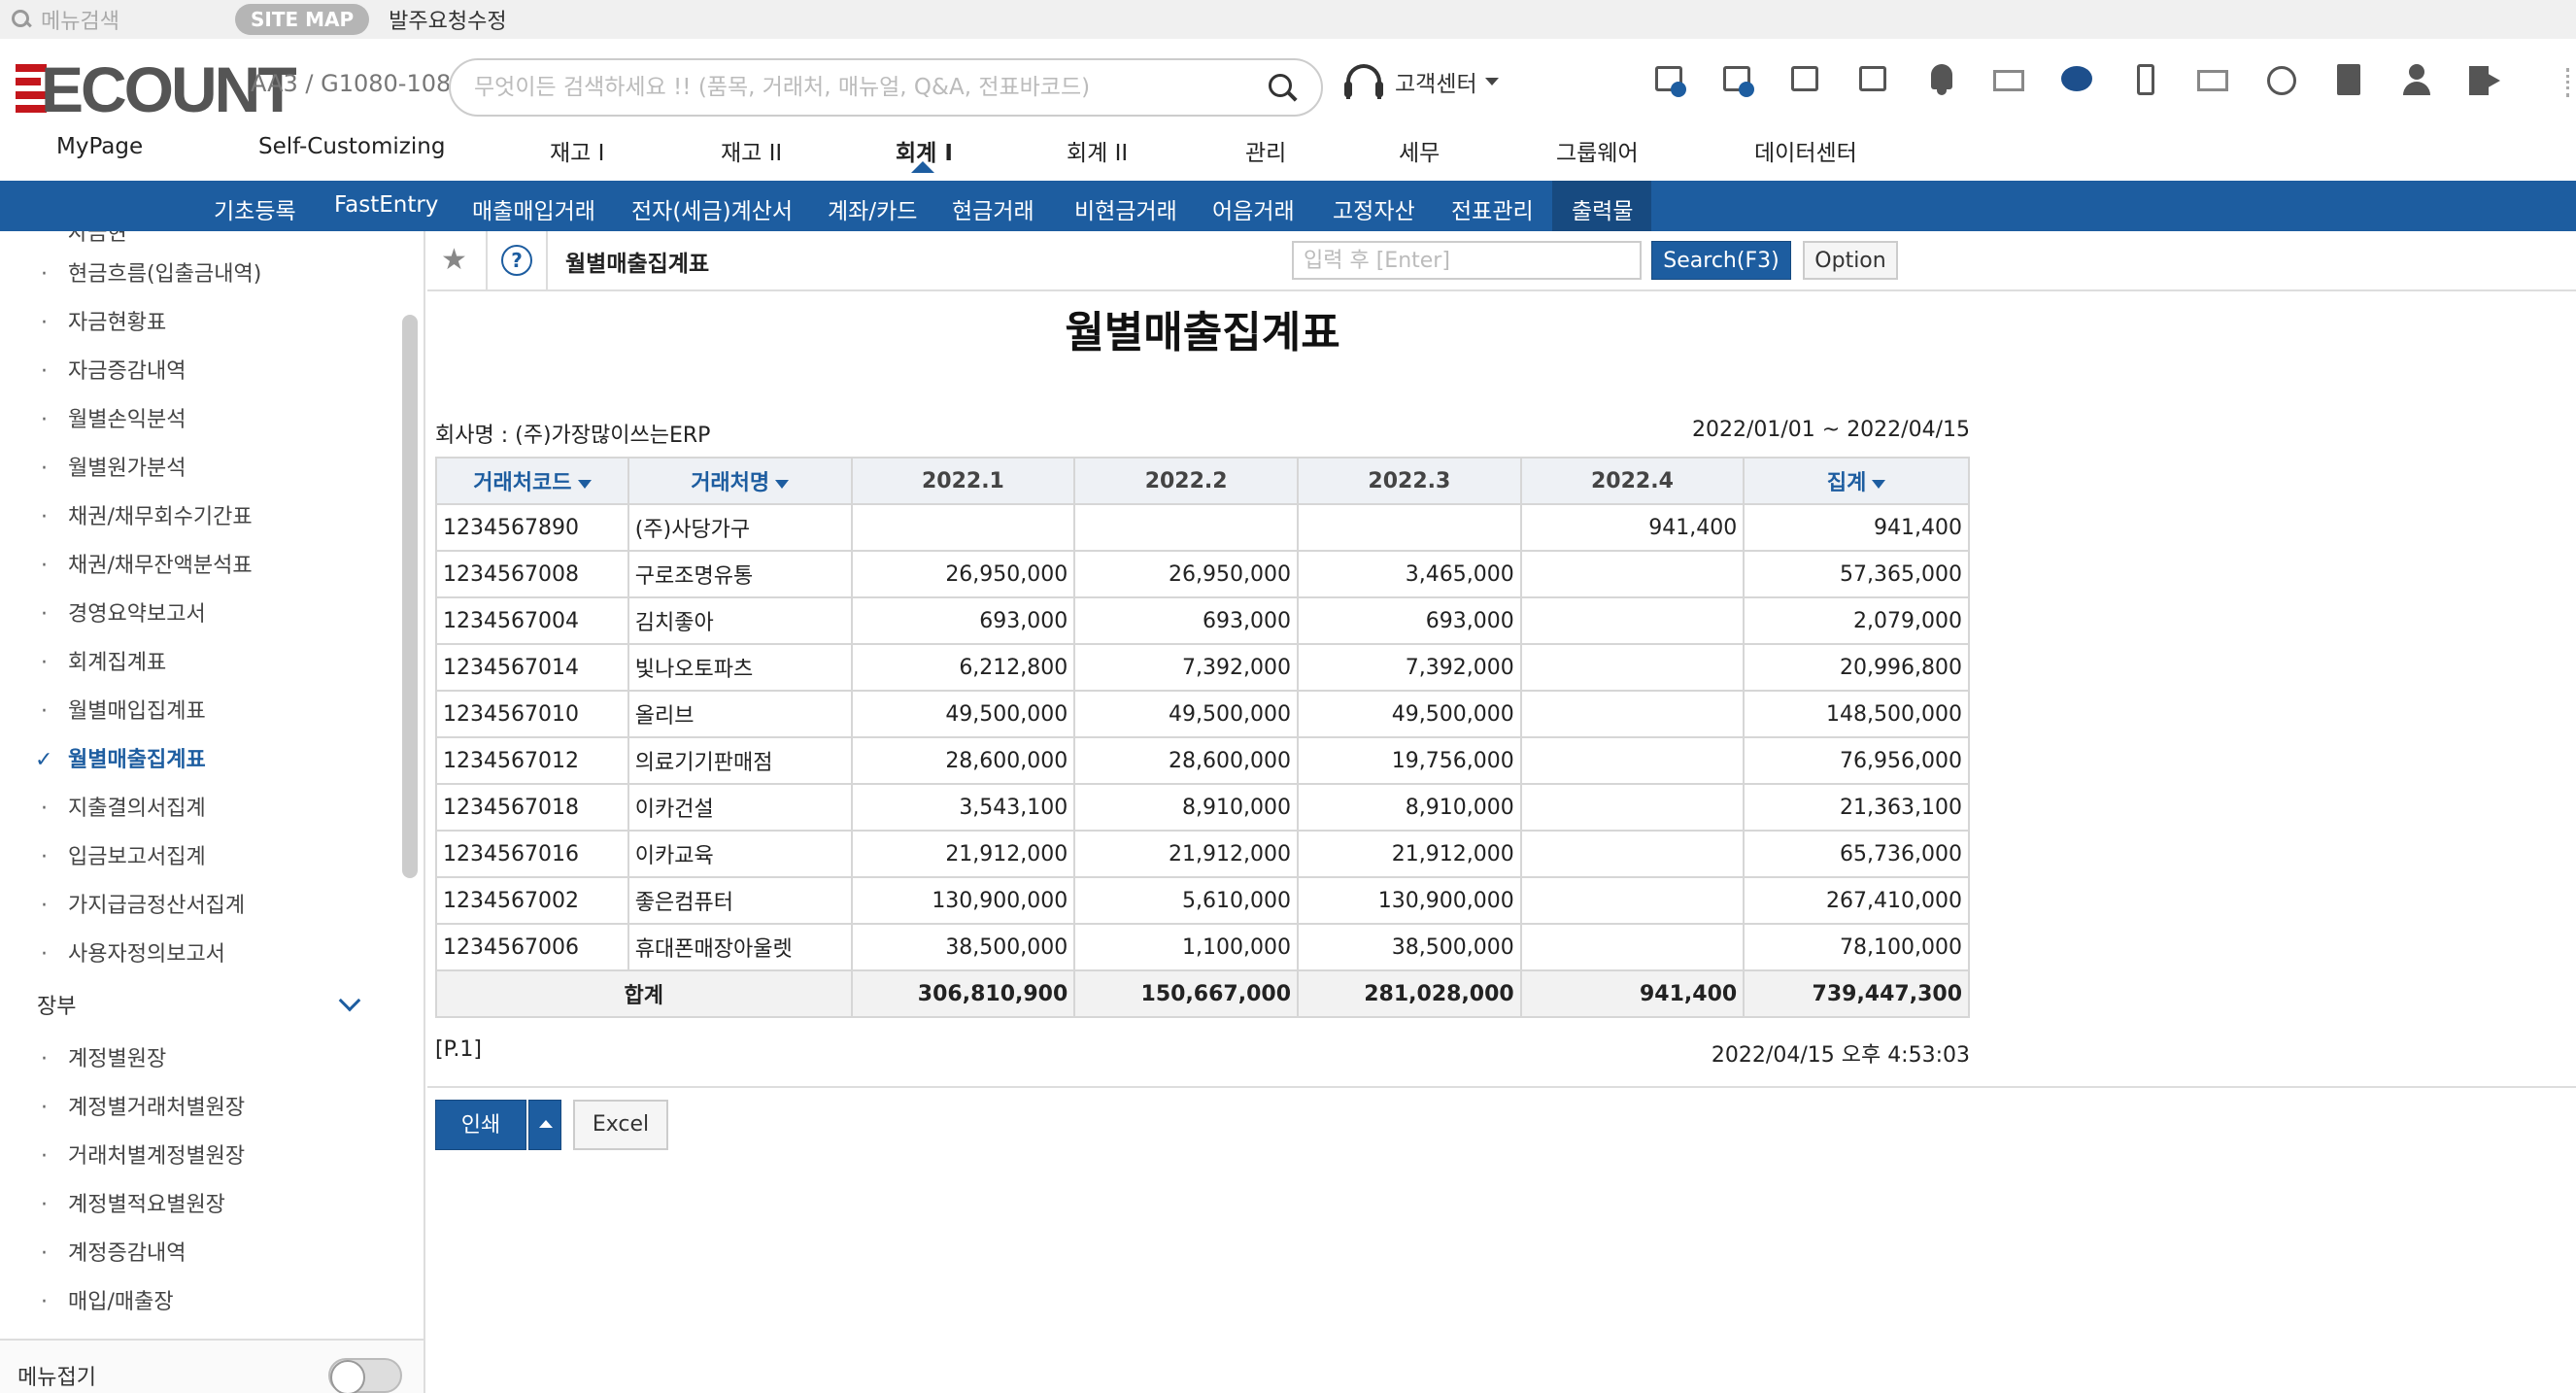 This screenshot has height=1393, width=2576. Describe the element at coordinates (1492, 208) in the screenshot. I see `subnav-voucher: 전표관리` at that location.